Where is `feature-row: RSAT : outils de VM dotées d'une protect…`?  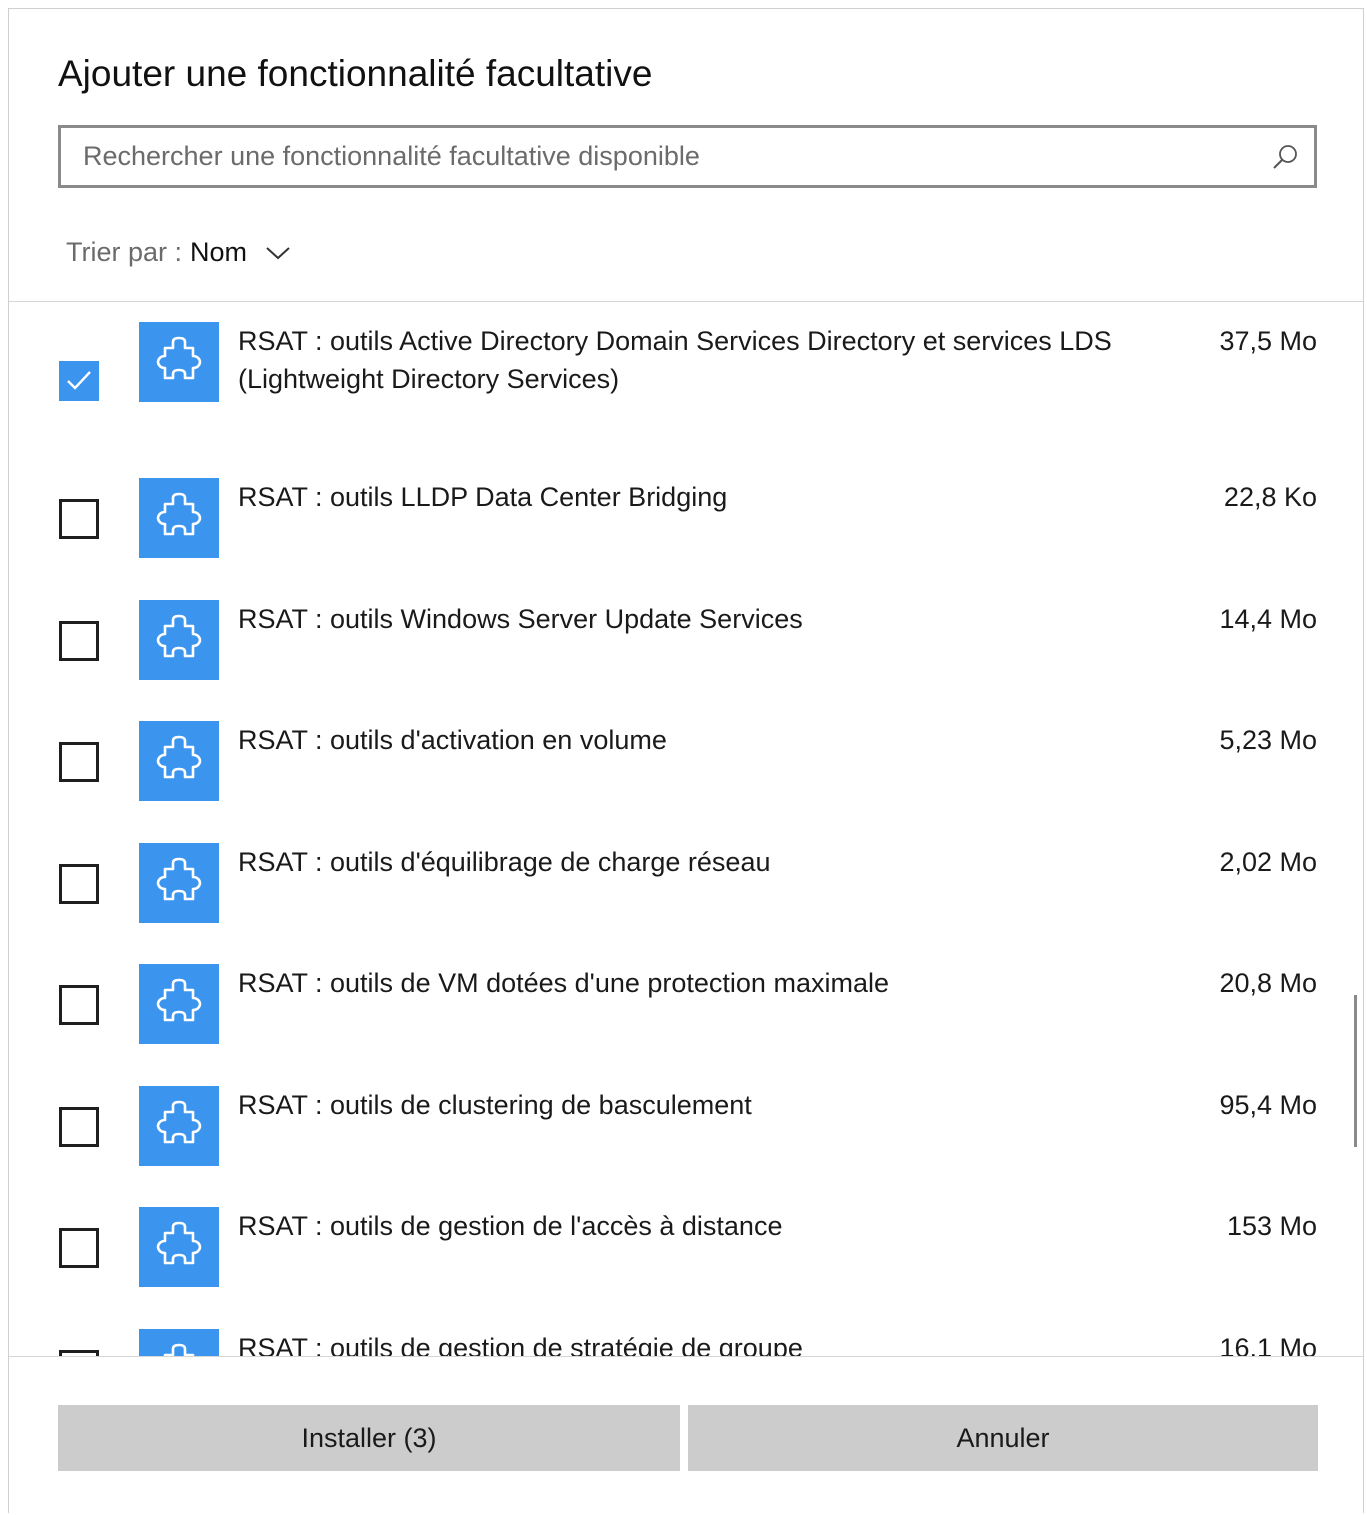
feature-row: RSAT : outils de VM dotées d'une protect… is located at coordinates (686, 1019).